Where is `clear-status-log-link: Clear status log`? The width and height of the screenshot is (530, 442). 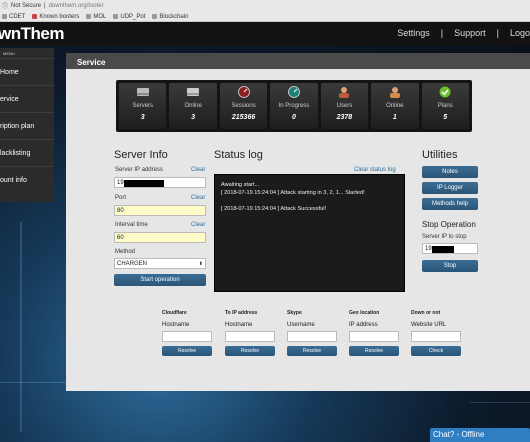
clear-status-log-link: Clear status log is located at coordinates (375, 170).